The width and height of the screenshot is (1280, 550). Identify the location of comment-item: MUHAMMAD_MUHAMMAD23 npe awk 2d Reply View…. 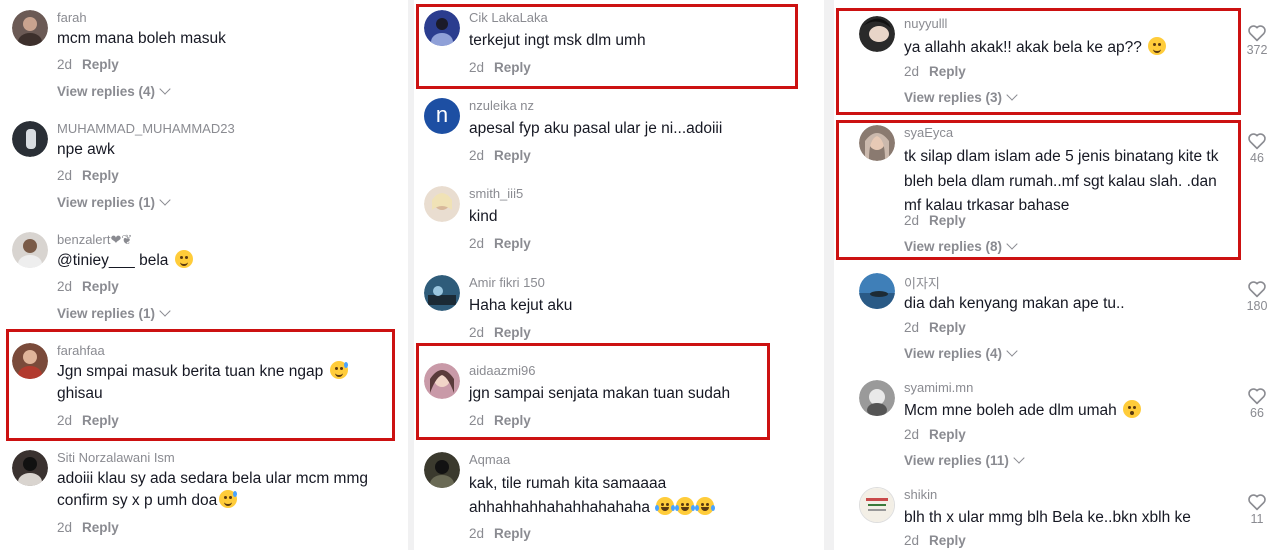
(207, 171).